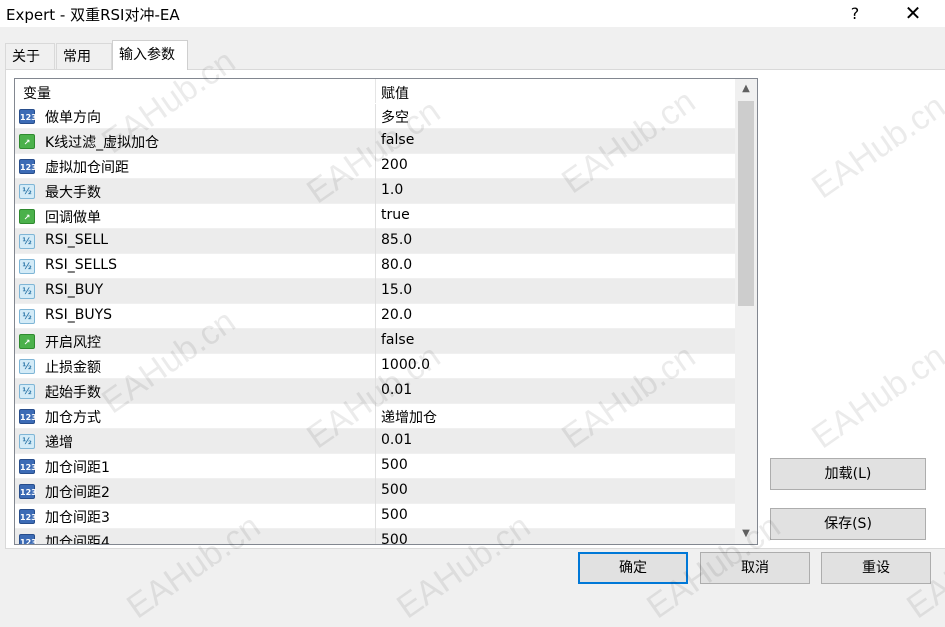 The height and width of the screenshot is (627, 945). Describe the element at coordinates (396, 240) in the screenshot. I see `parameter-value: 85.0` at that location.